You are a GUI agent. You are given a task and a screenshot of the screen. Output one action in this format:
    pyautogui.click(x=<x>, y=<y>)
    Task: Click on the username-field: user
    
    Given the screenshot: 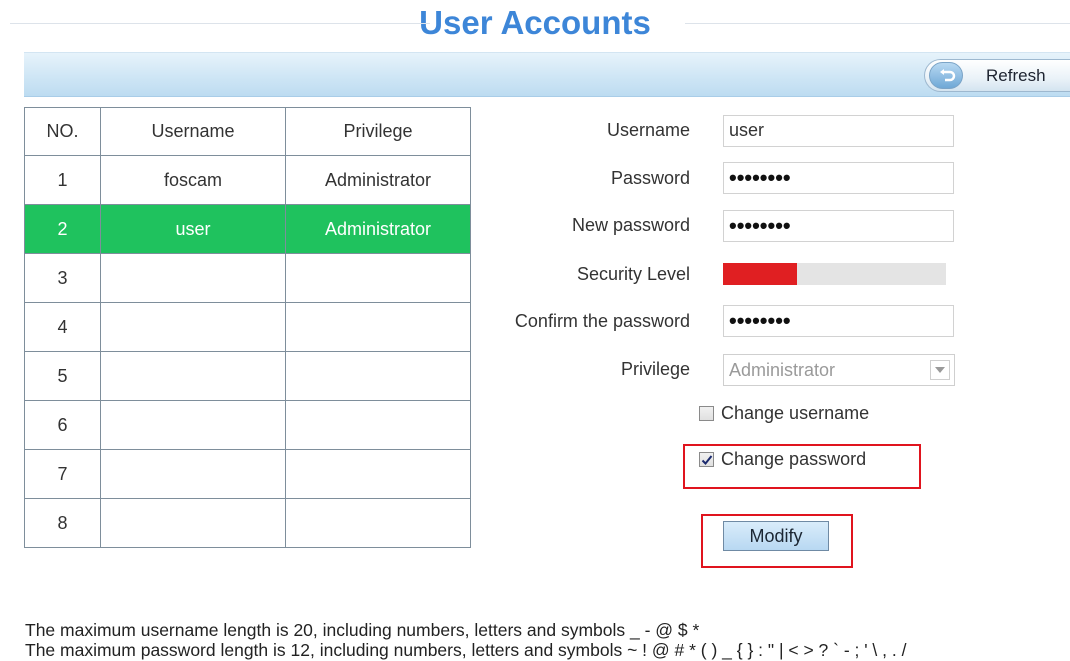 What is the action you would take?
    pyautogui.click(x=838, y=131)
    